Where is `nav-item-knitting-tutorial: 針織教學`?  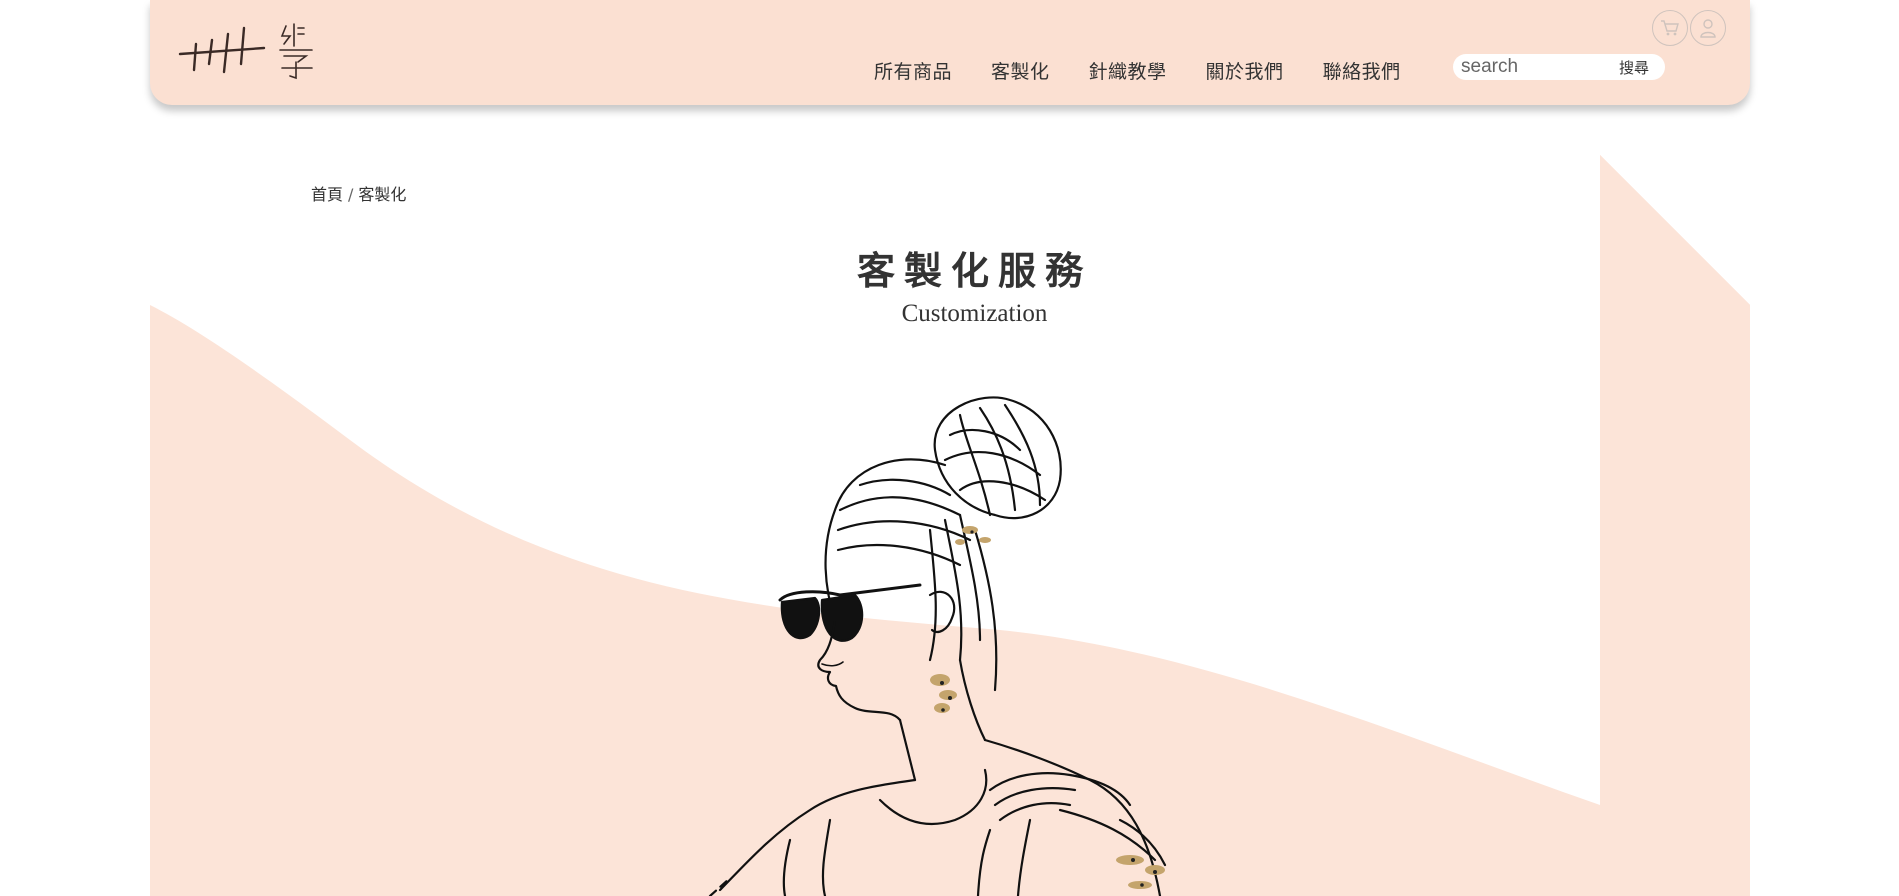 nav-item-knitting-tutorial: 針織教學 is located at coordinates (1128, 70).